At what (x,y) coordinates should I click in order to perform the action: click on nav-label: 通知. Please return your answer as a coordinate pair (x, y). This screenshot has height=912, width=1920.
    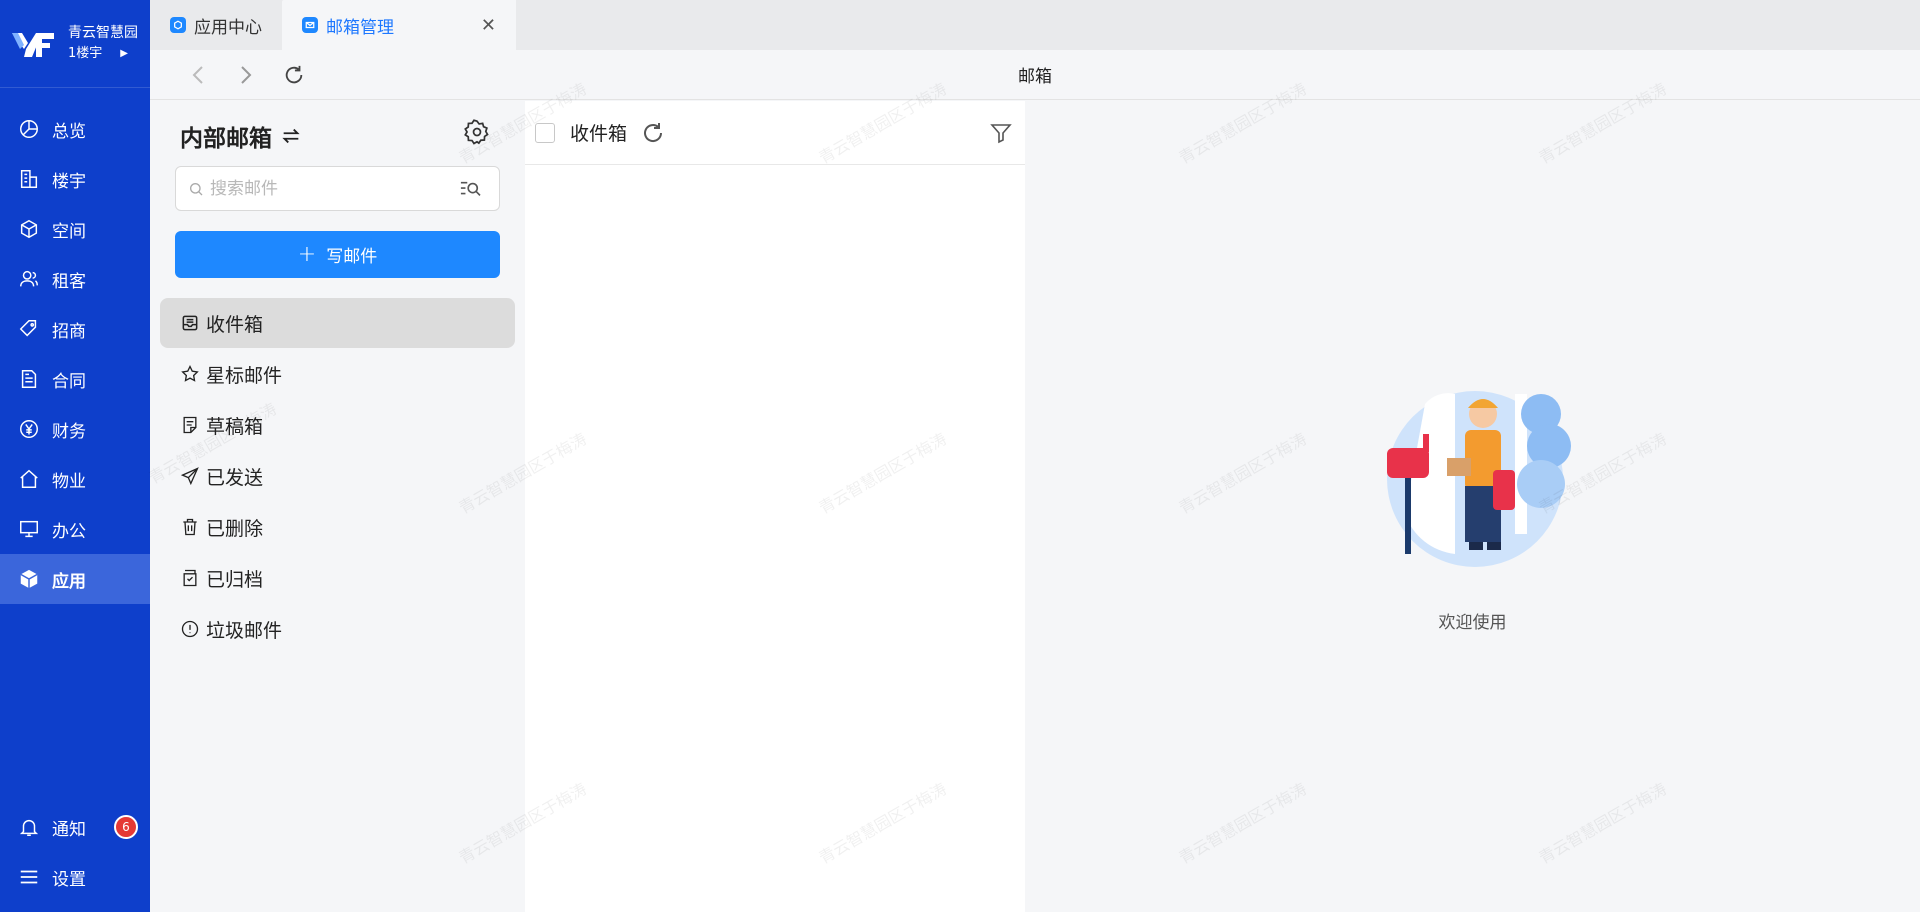
    Looking at the image, I should click on (69, 829).